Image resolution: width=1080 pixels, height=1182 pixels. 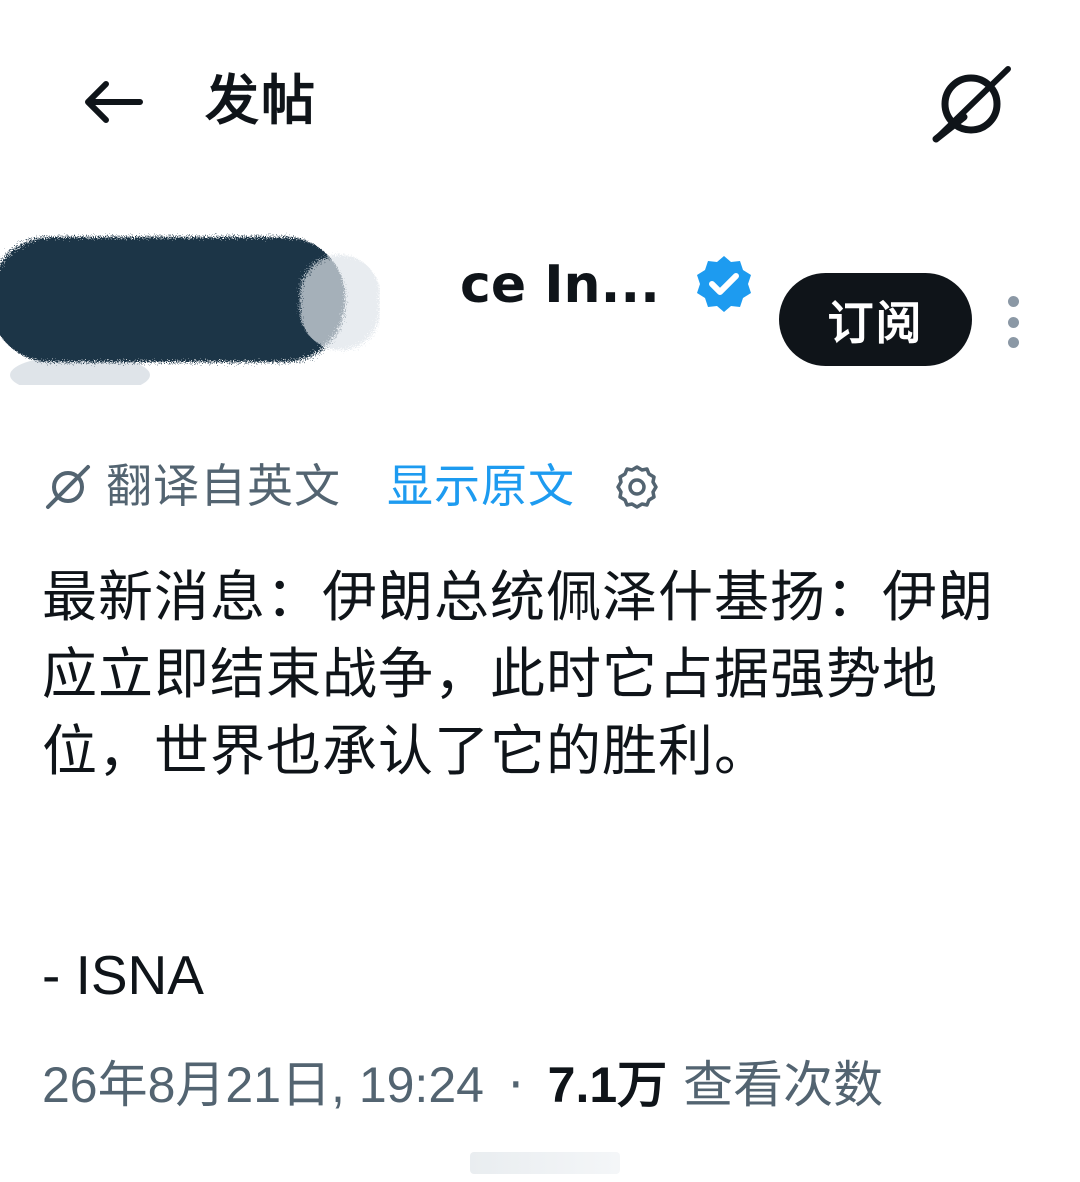 What do you see at coordinates (261, 100) in the screenshot?
I see `page-title: 发帖` at bounding box center [261, 100].